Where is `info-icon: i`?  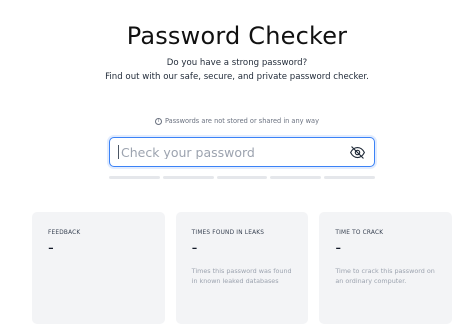
info-icon: i is located at coordinates (158, 121).